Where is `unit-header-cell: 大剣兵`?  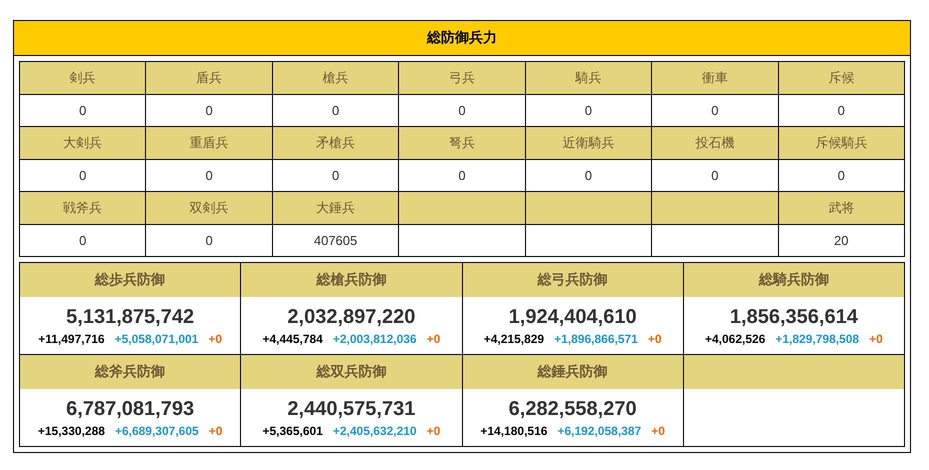 unit-header-cell: 大剣兵 is located at coordinates (83, 143).